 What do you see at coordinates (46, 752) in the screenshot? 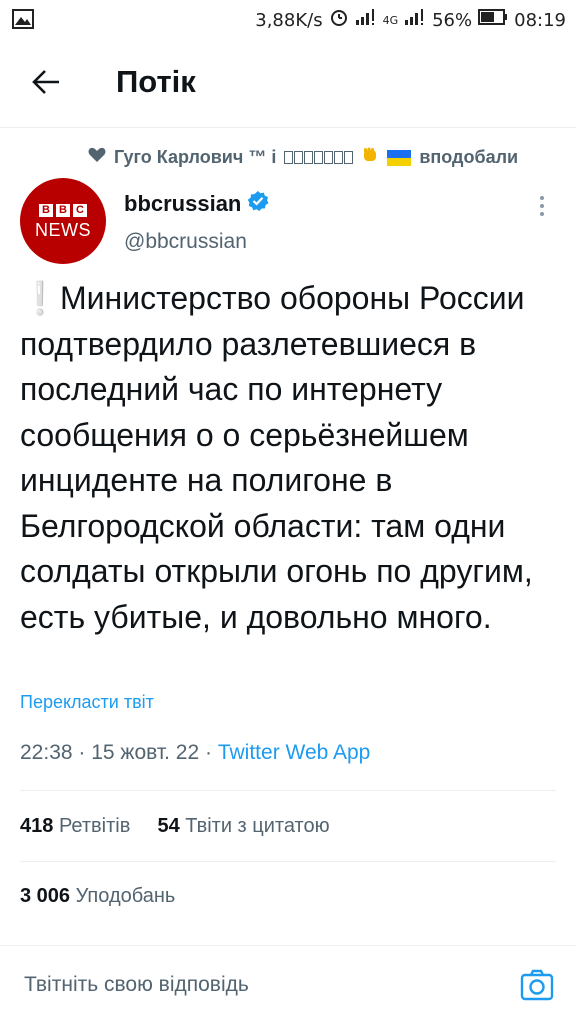
I see `tweet-time: 22:38` at bounding box center [46, 752].